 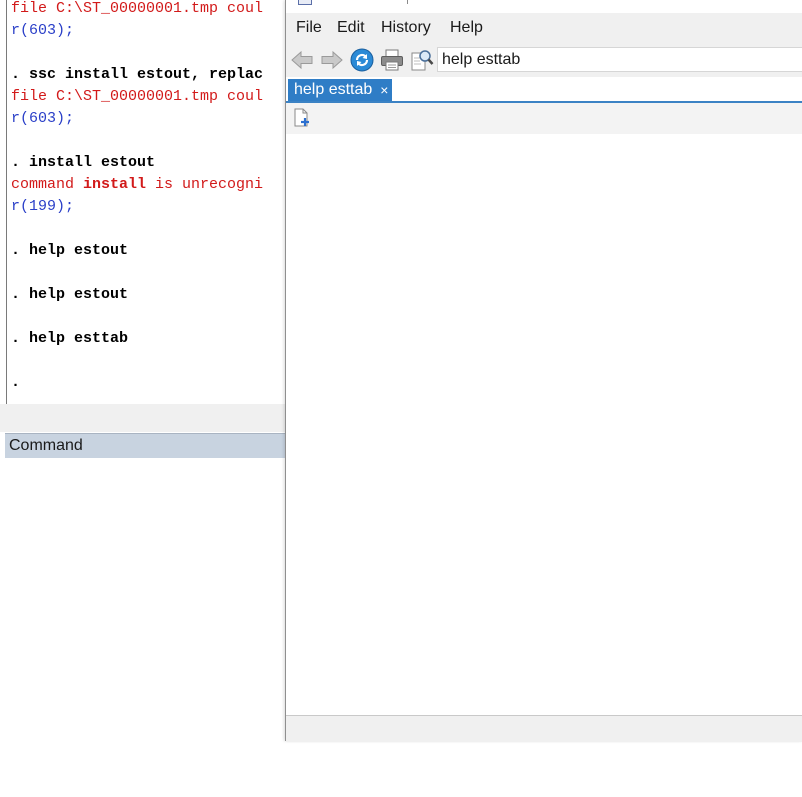 I want to click on results-line-return-code-2: r(603);, so click(x=43, y=118).